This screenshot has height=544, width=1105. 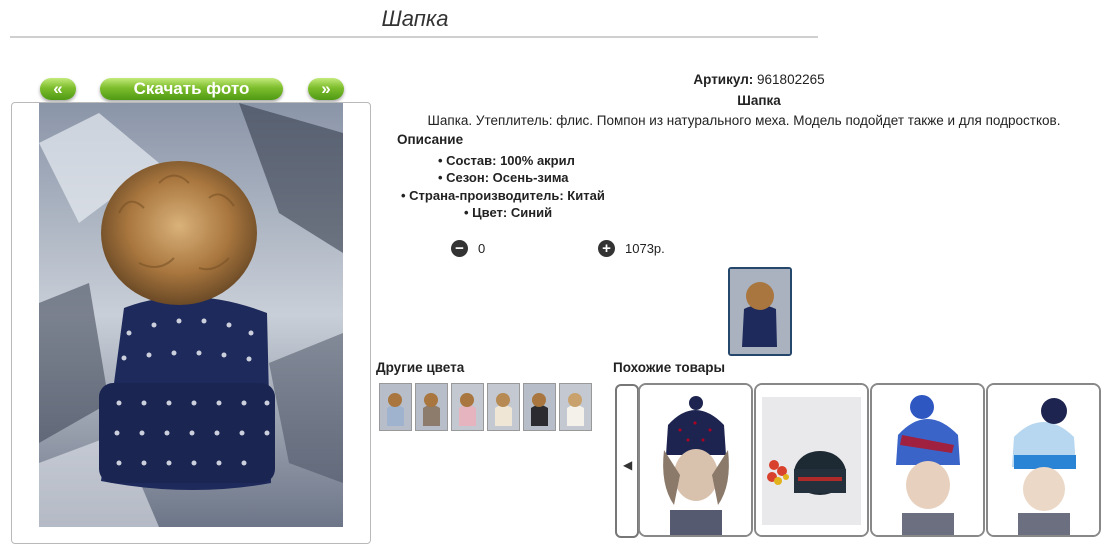 I want to click on page-title: Шапка, so click(x=415, y=18).